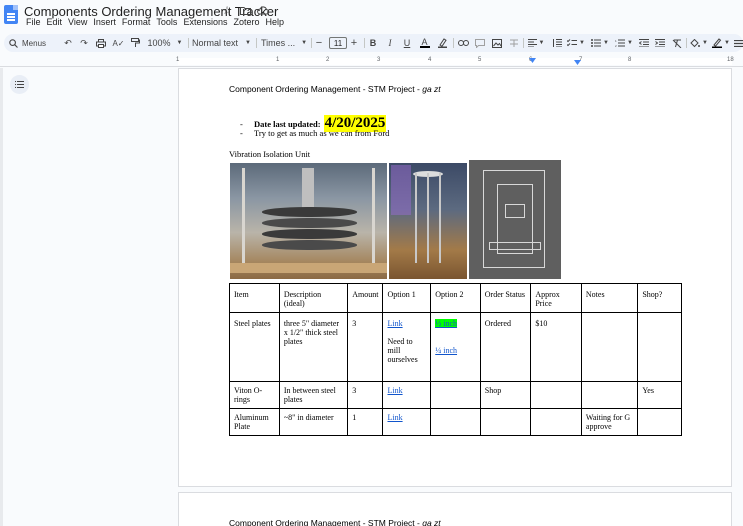 The height and width of the screenshot is (526, 743). What do you see at coordinates (536, 43) in the screenshot?
I see `align-icon: ▼` at bounding box center [536, 43].